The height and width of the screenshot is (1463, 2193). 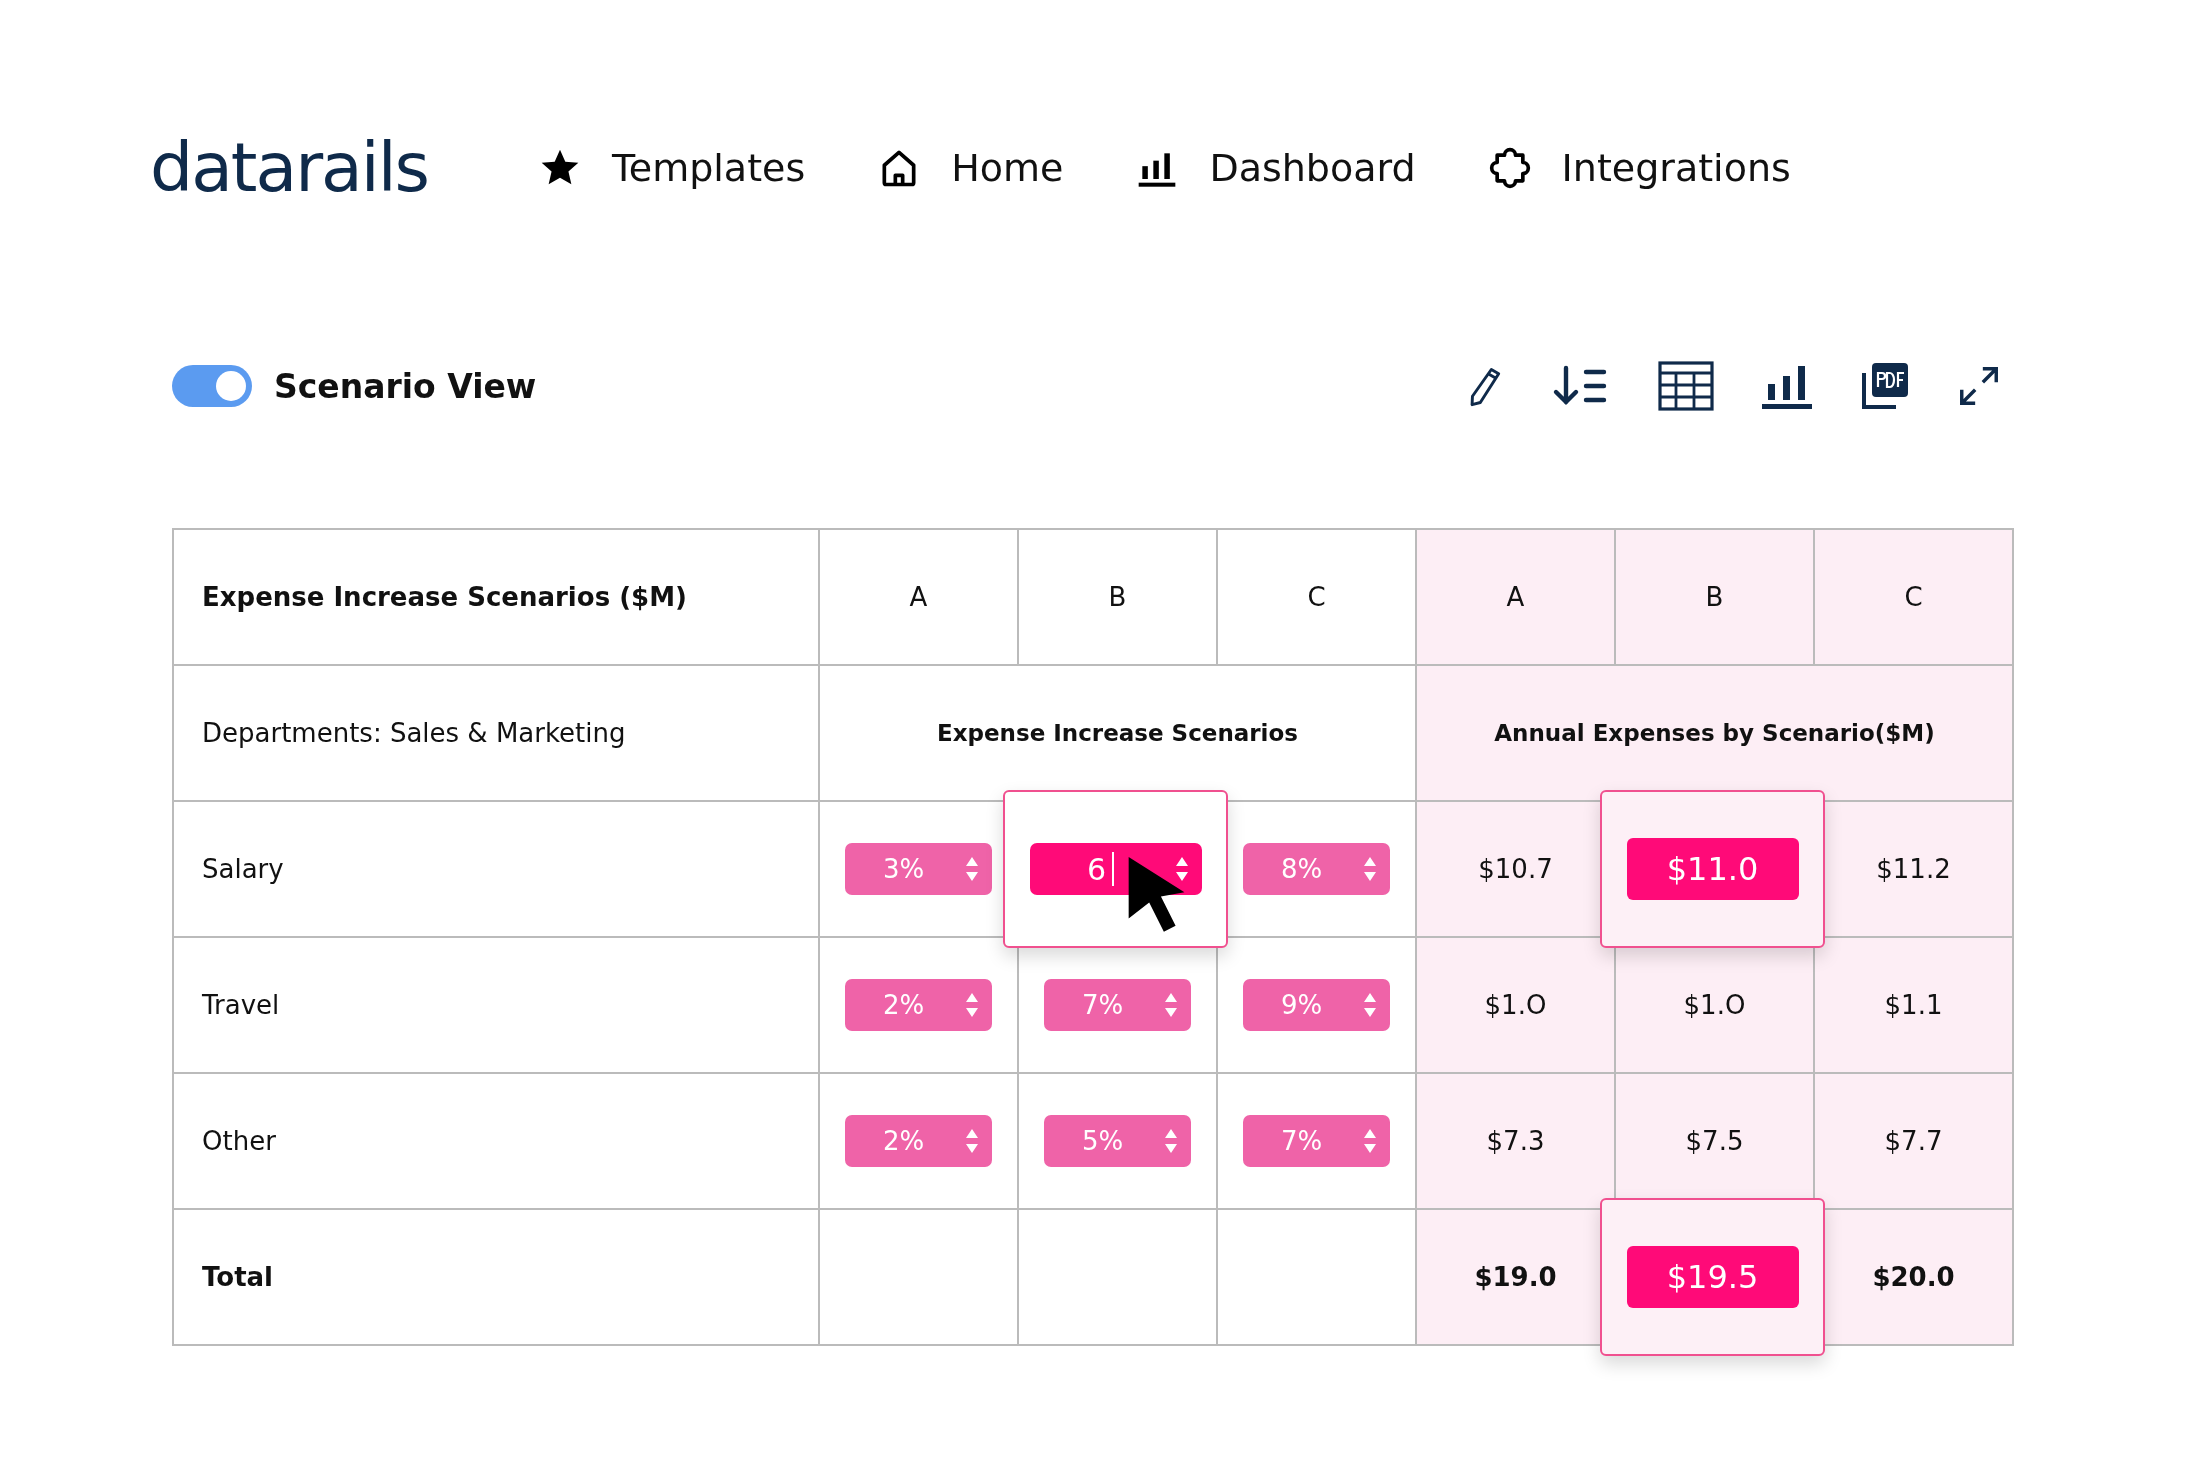 I want to click on row-label: Departments: Sales & Marketing, so click(x=414, y=733).